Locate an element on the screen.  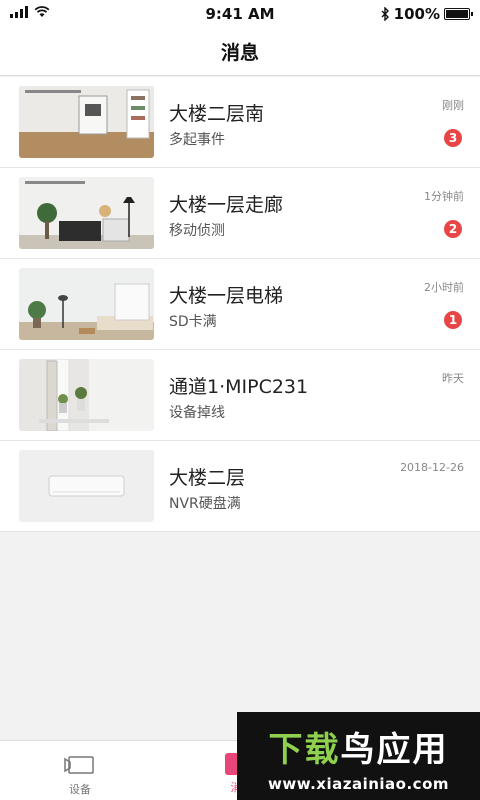
message-time: 昨天 is located at coordinates (453, 378).